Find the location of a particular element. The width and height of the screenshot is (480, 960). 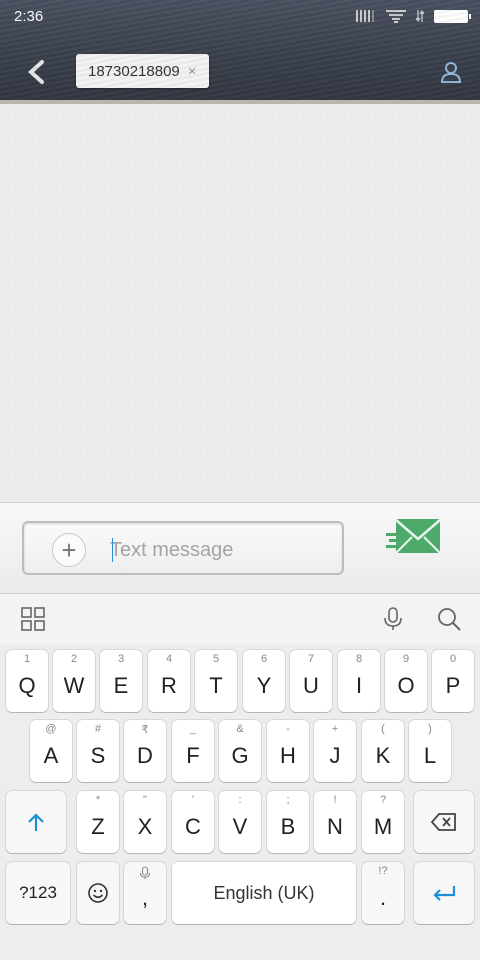

symbols-key: ?123 is located at coordinates (38, 893).